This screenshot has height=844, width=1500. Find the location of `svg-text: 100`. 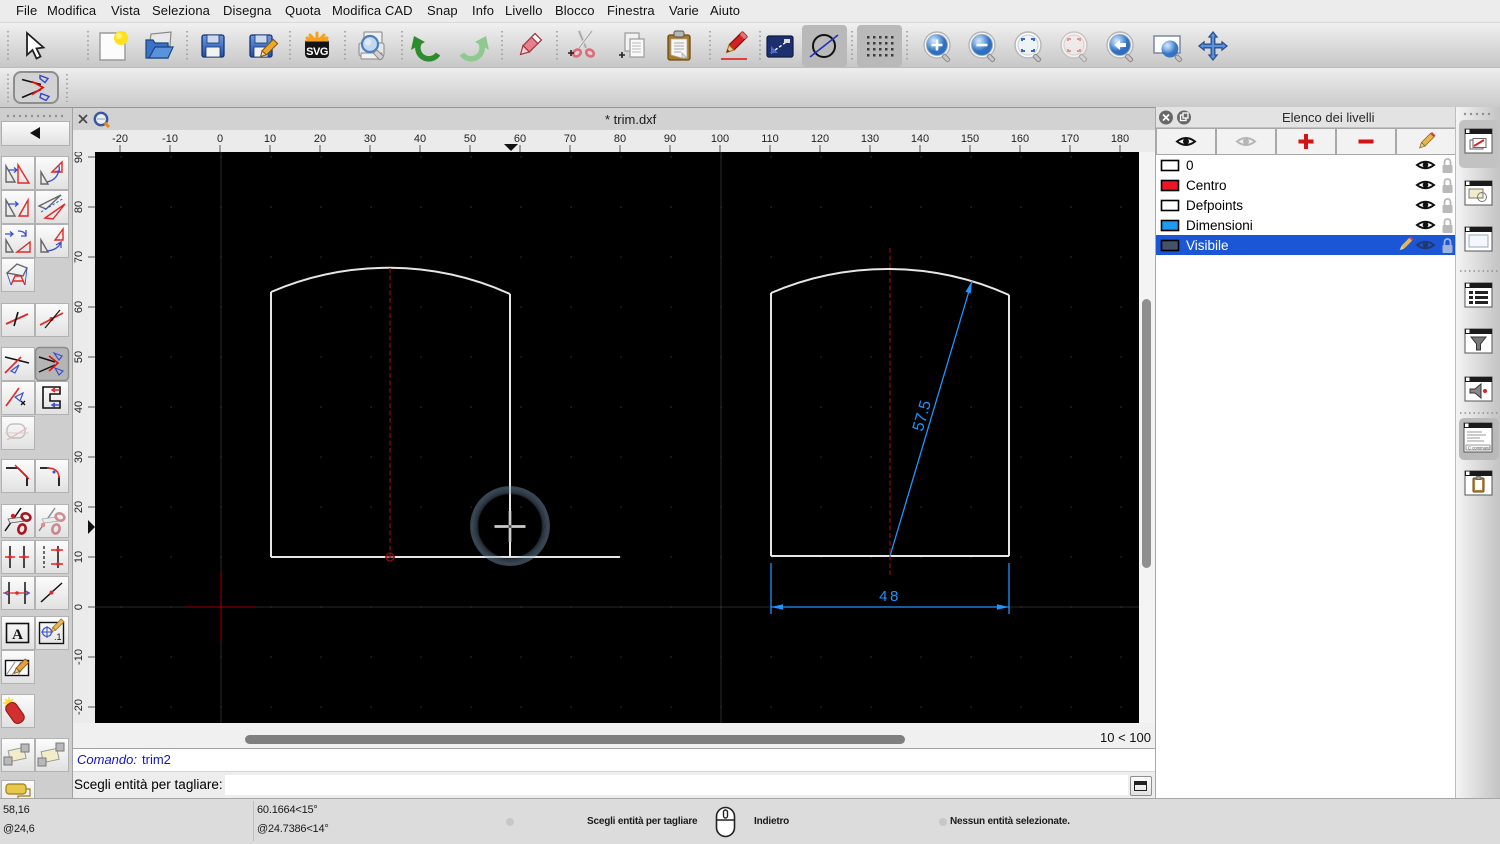

svg-text: 100 is located at coordinates (720, 139).